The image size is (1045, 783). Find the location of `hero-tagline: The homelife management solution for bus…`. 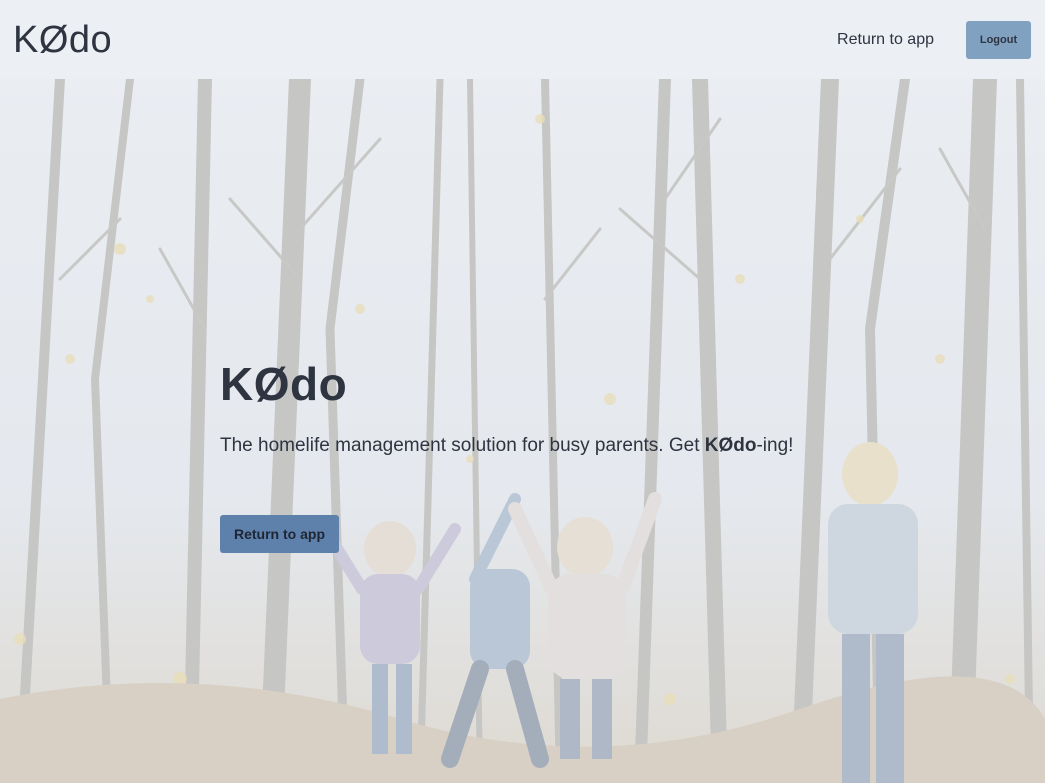

hero-tagline: The homelife management solution for bus… is located at coordinates (506, 446).